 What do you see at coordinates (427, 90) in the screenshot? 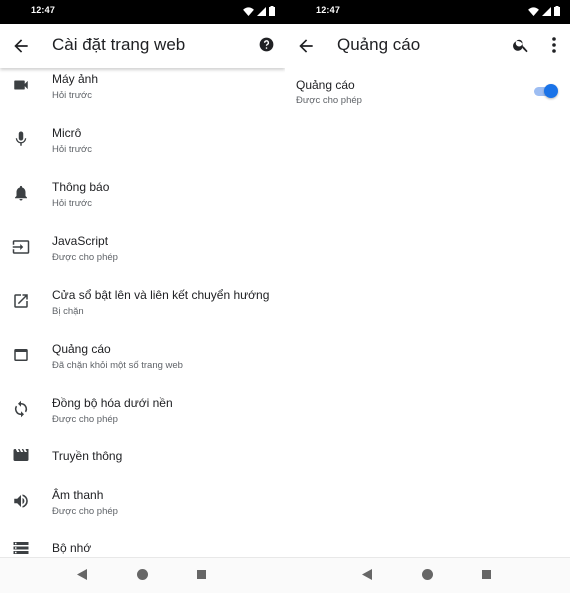
I see `ads-setting-row: Quảng cáo Được cho phép` at bounding box center [427, 90].